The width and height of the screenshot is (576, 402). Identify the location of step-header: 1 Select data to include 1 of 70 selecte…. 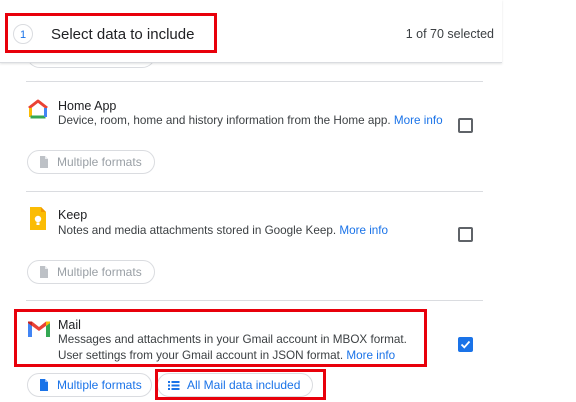
(251, 31).